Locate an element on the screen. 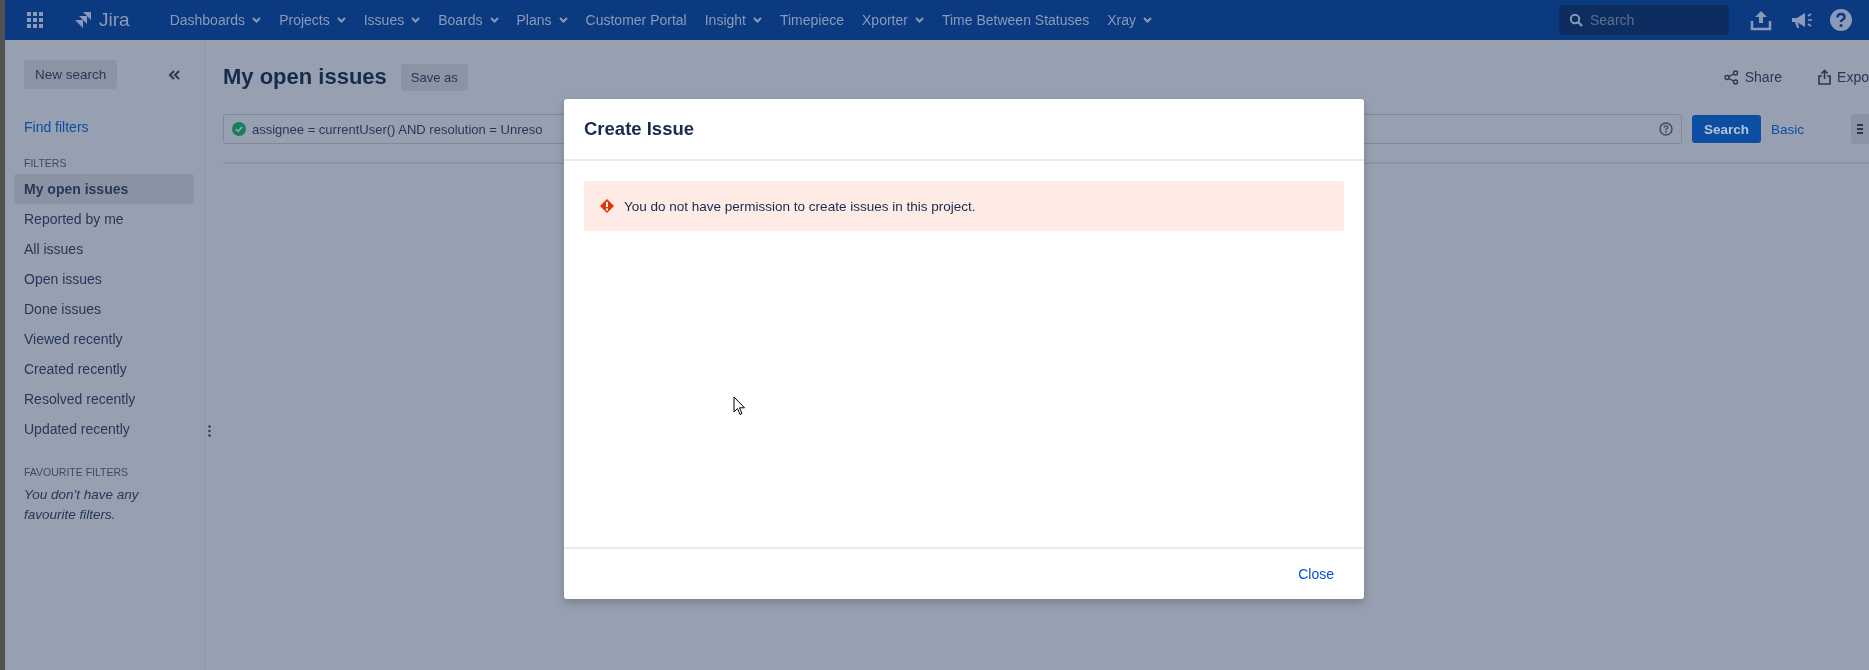 The image size is (1869, 670). new-search-button: New search is located at coordinates (71, 74).